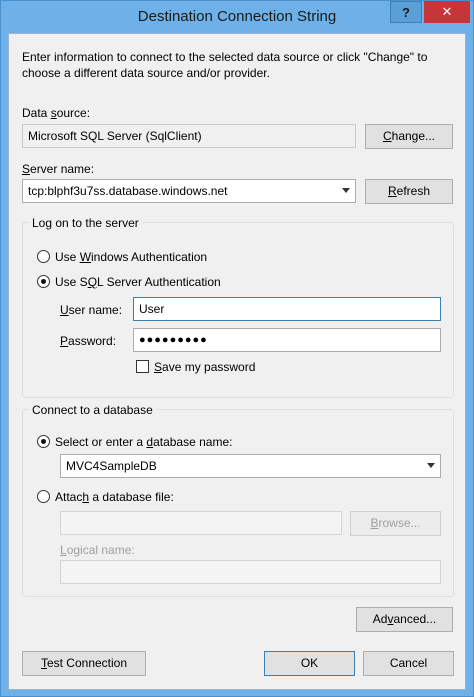 The width and height of the screenshot is (474, 697). I want to click on sql-auth-radio, so click(43, 281).